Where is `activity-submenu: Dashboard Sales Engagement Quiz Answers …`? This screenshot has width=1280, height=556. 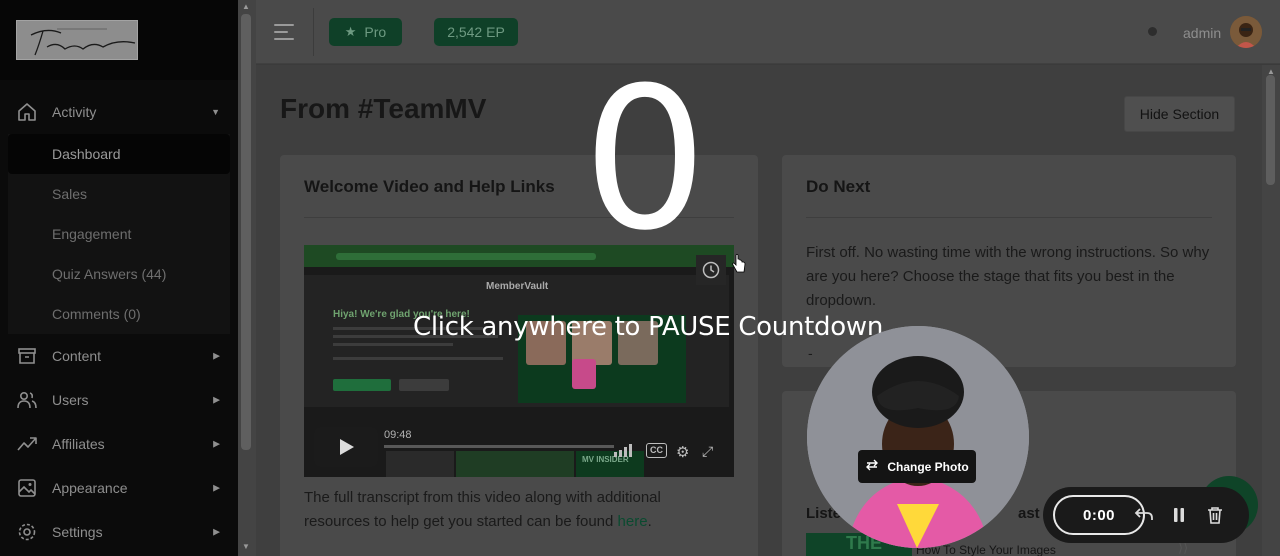 activity-submenu: Dashboard Sales Engagement Quiz Answers … is located at coordinates (119, 234).